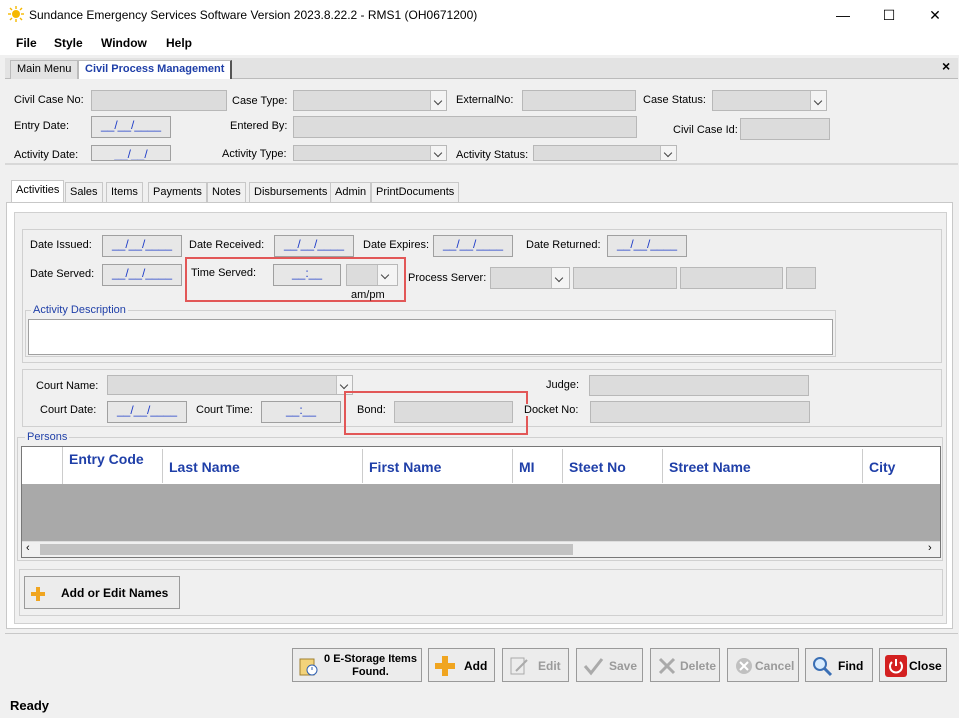  I want to click on grid-horizontal-scrollbar: ‹ ›, so click(481, 549).